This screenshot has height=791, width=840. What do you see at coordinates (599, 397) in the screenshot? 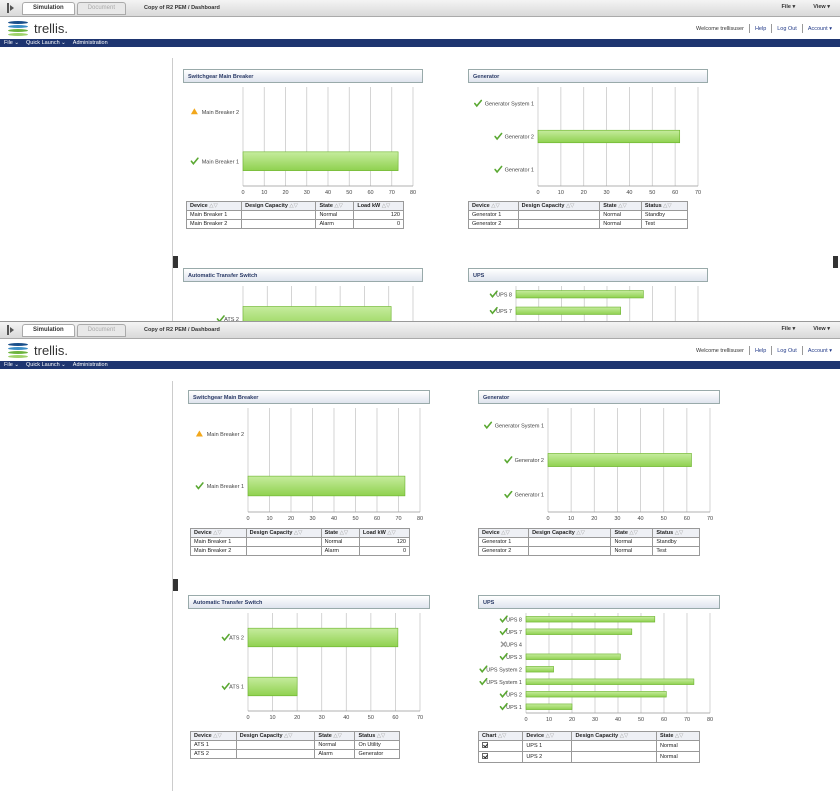
I see `panel-title: Generator` at bounding box center [599, 397].